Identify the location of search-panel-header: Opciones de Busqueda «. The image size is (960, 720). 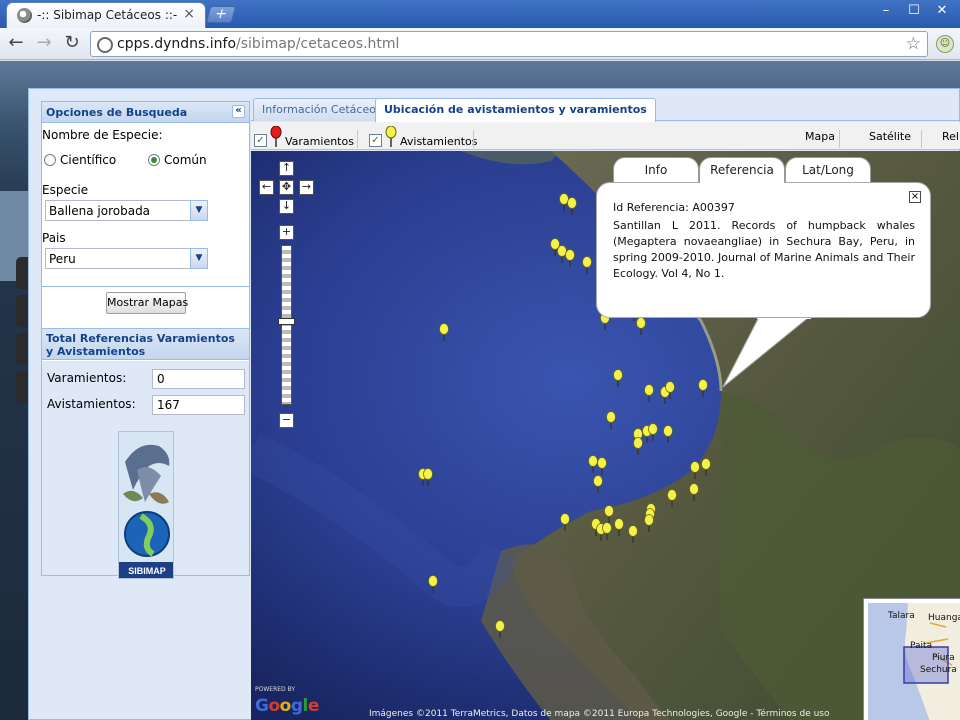
(145, 112).